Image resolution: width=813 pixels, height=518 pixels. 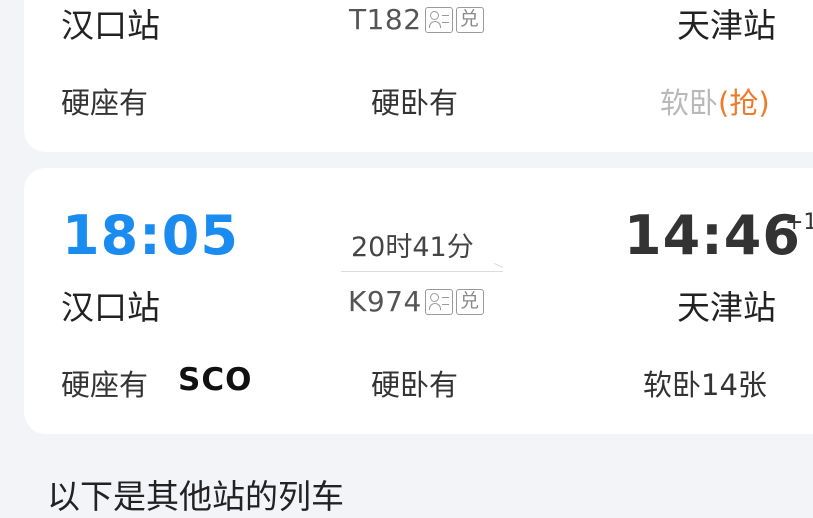 I want to click on depart-time: 18:05, so click(x=150, y=235).